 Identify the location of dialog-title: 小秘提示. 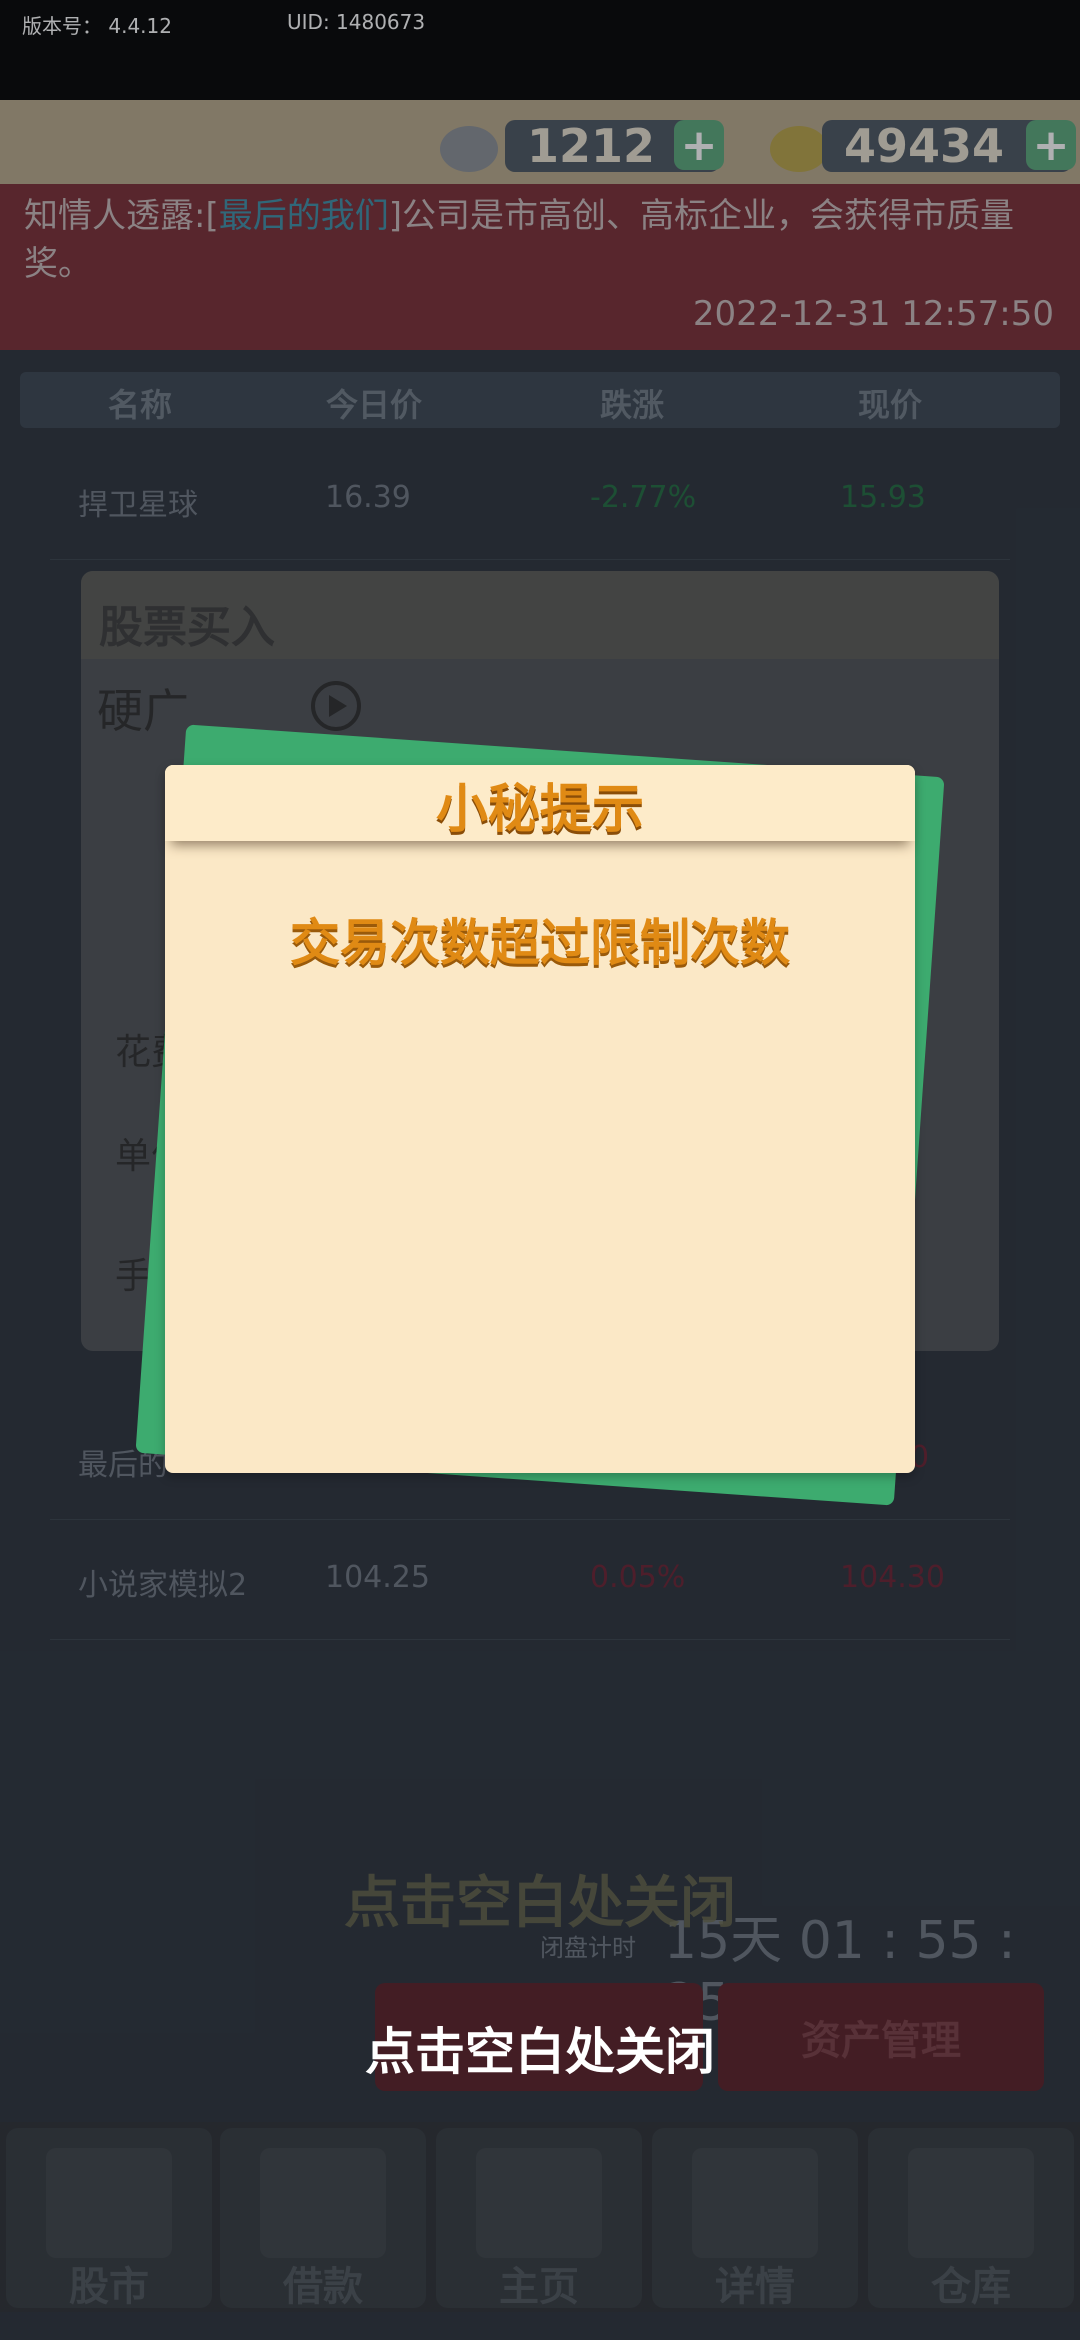
(539, 810).